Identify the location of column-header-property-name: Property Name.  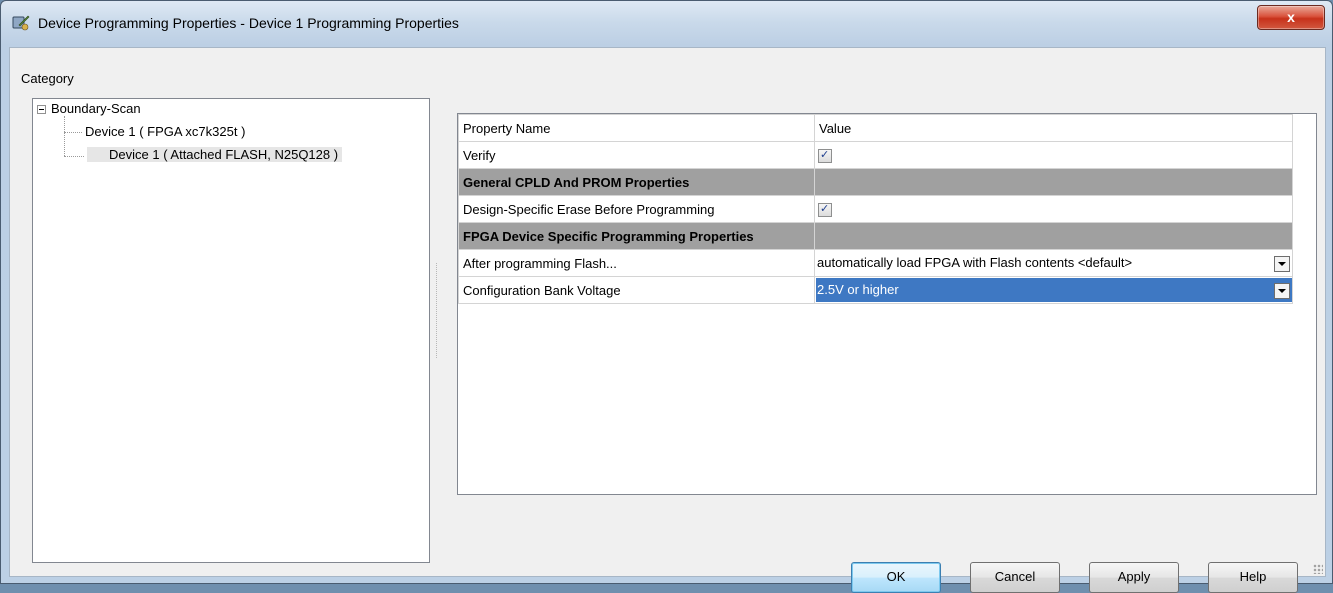
(636, 128).